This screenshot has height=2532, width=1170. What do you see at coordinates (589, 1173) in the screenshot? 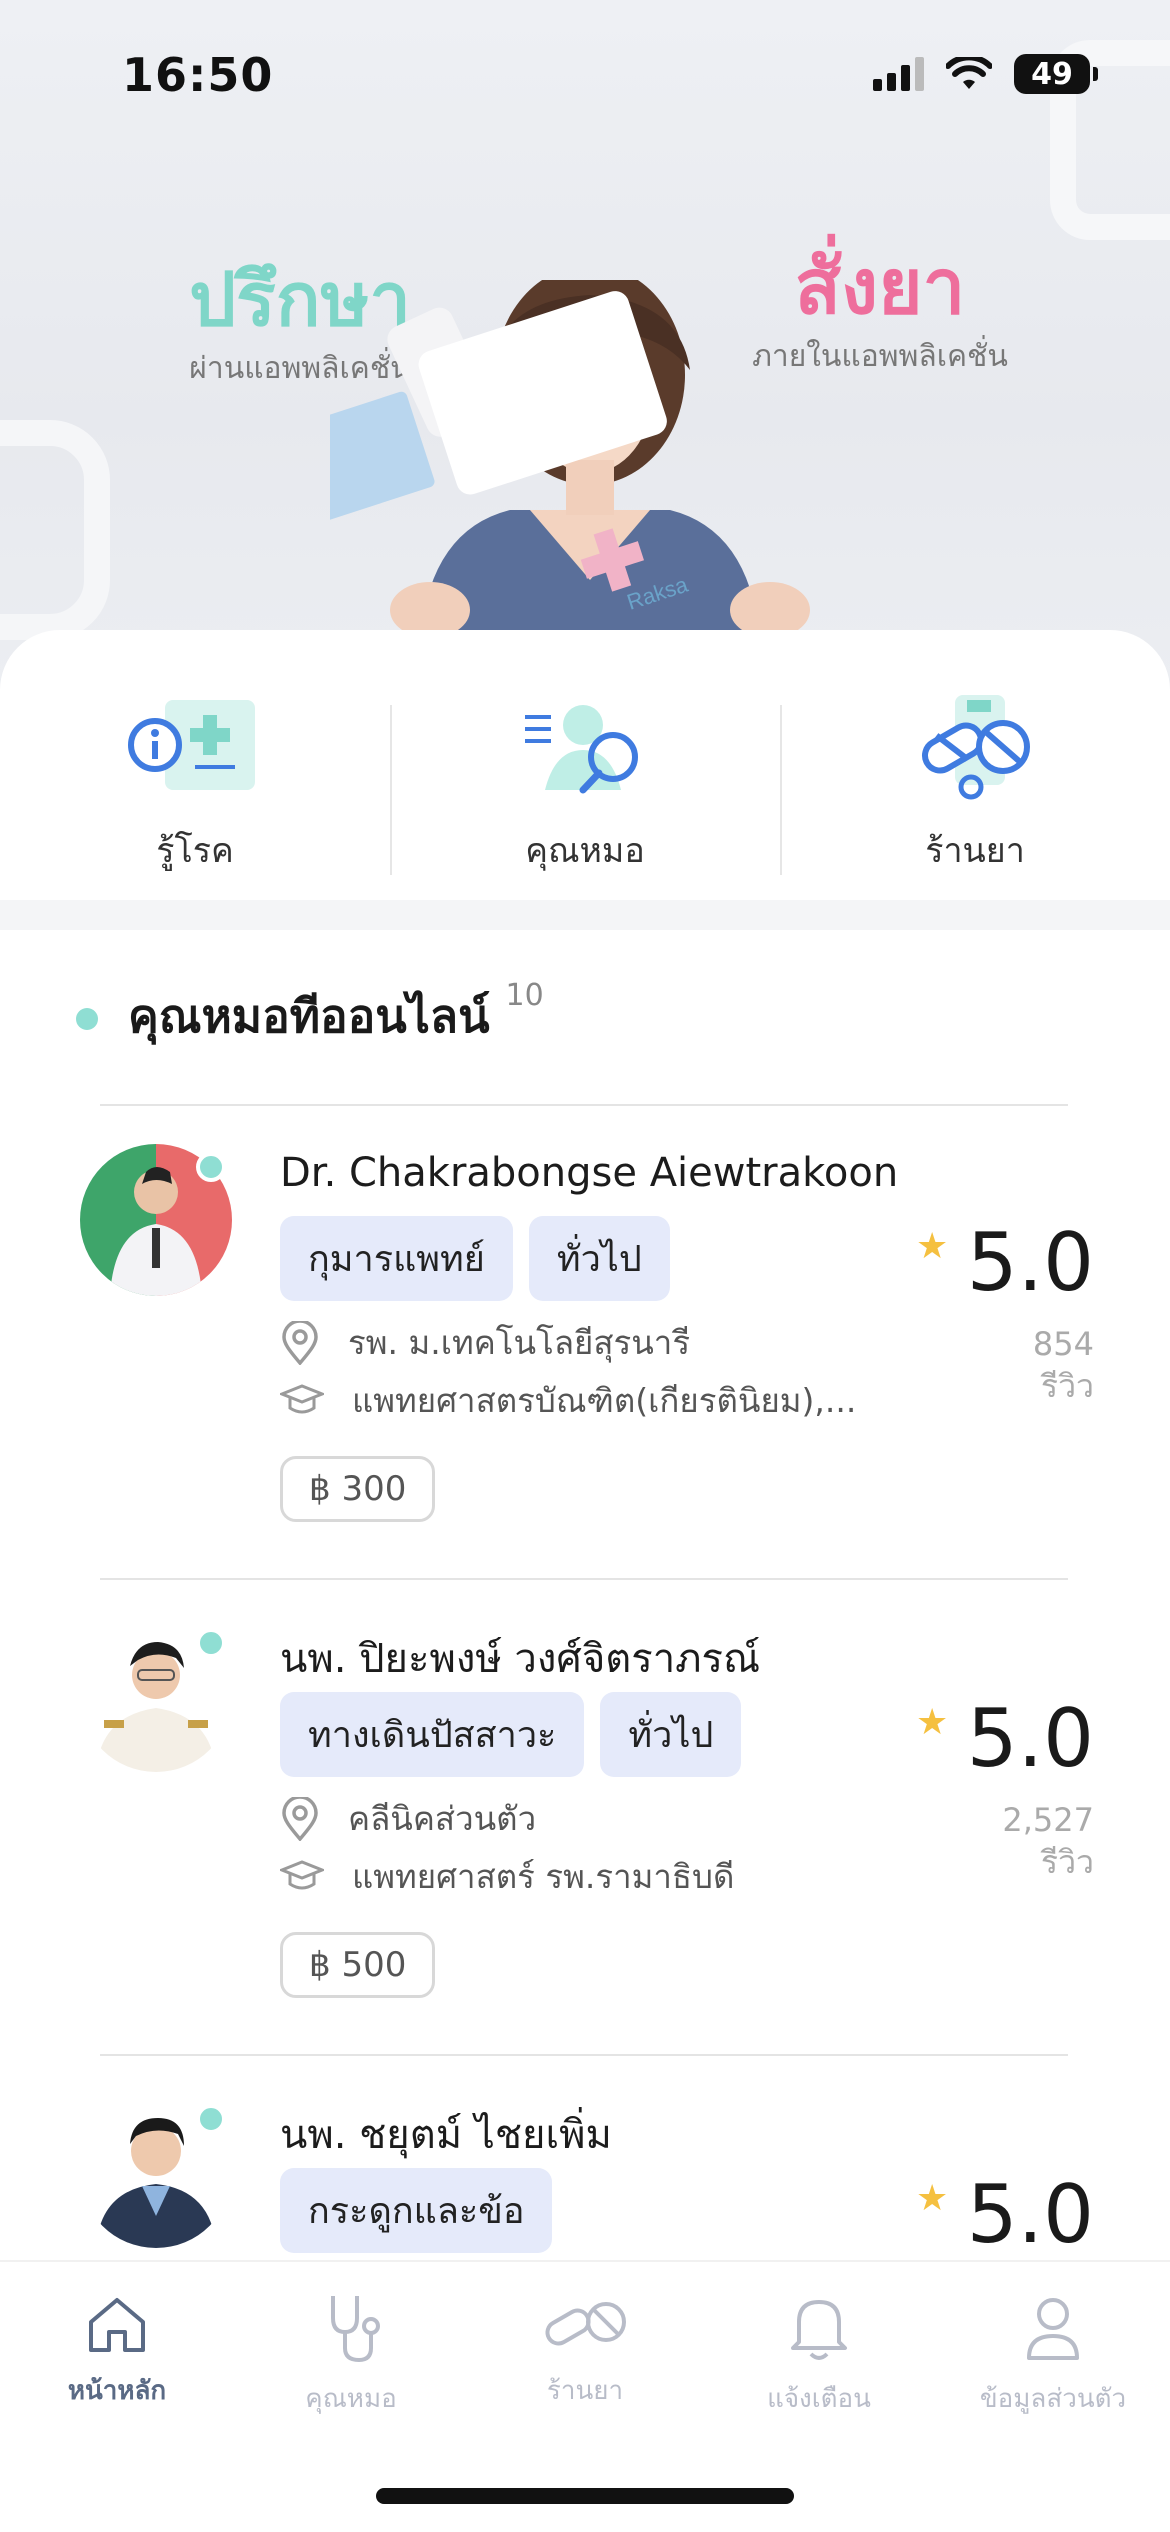
I see `doctor-name: Dr. Chakrabongse Aiewtrakoon` at bounding box center [589, 1173].